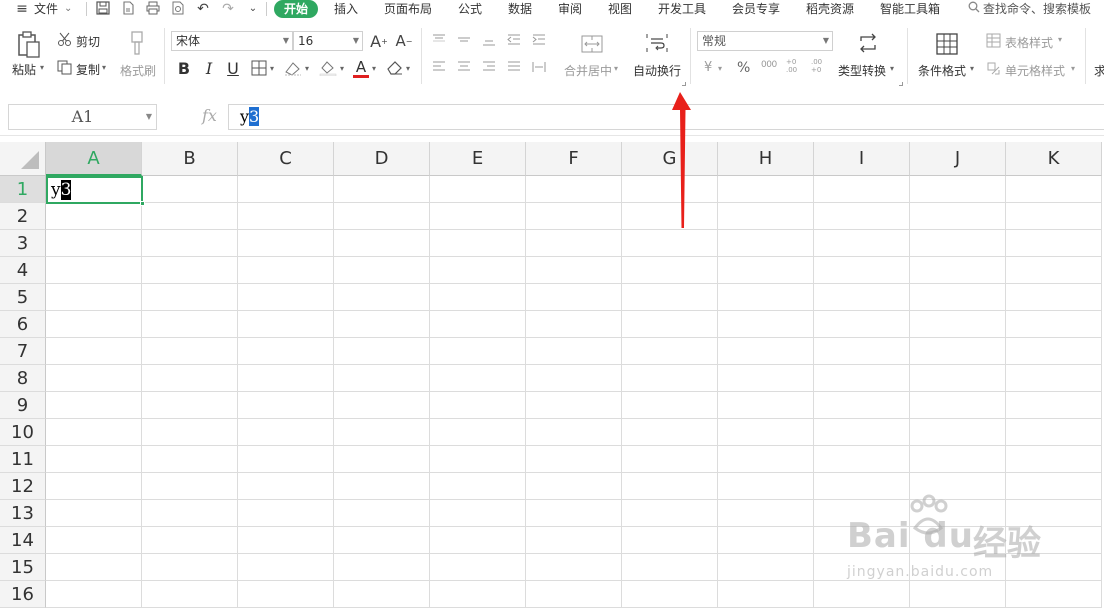 The width and height of the screenshot is (1104, 613). What do you see at coordinates (514, 67) in the screenshot?
I see `justify-icon` at bounding box center [514, 67].